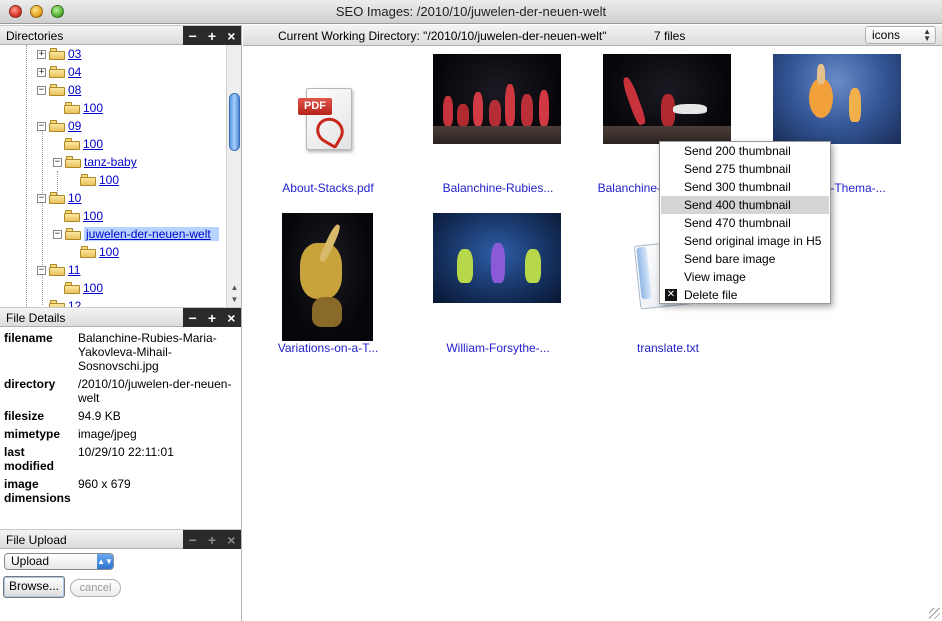 This screenshot has width=942, height=621. Describe the element at coordinates (711, 295) in the screenshot. I see `menu-item-label: Delete file` at that location.